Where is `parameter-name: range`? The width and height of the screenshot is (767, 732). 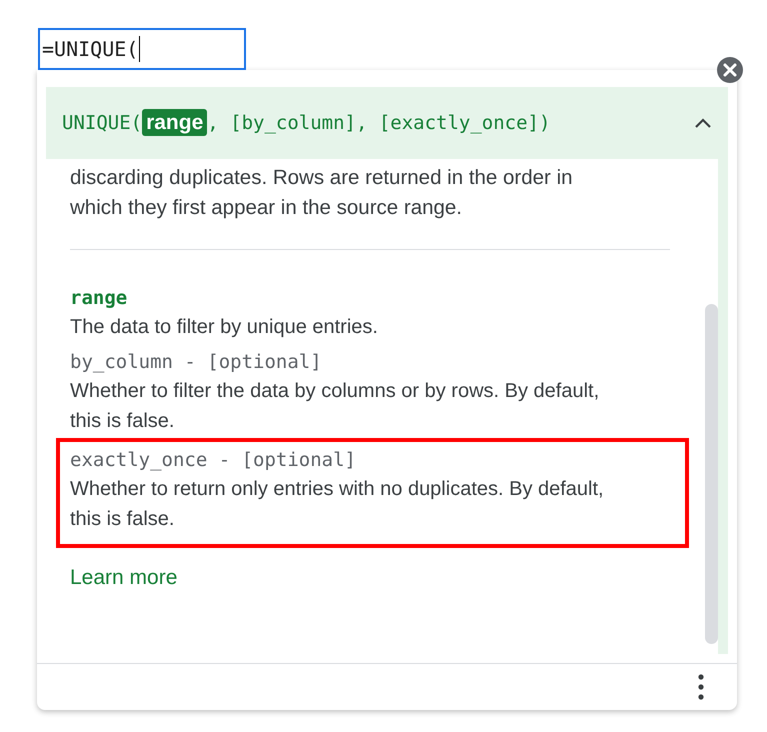
parameter-name: range is located at coordinates (99, 298).